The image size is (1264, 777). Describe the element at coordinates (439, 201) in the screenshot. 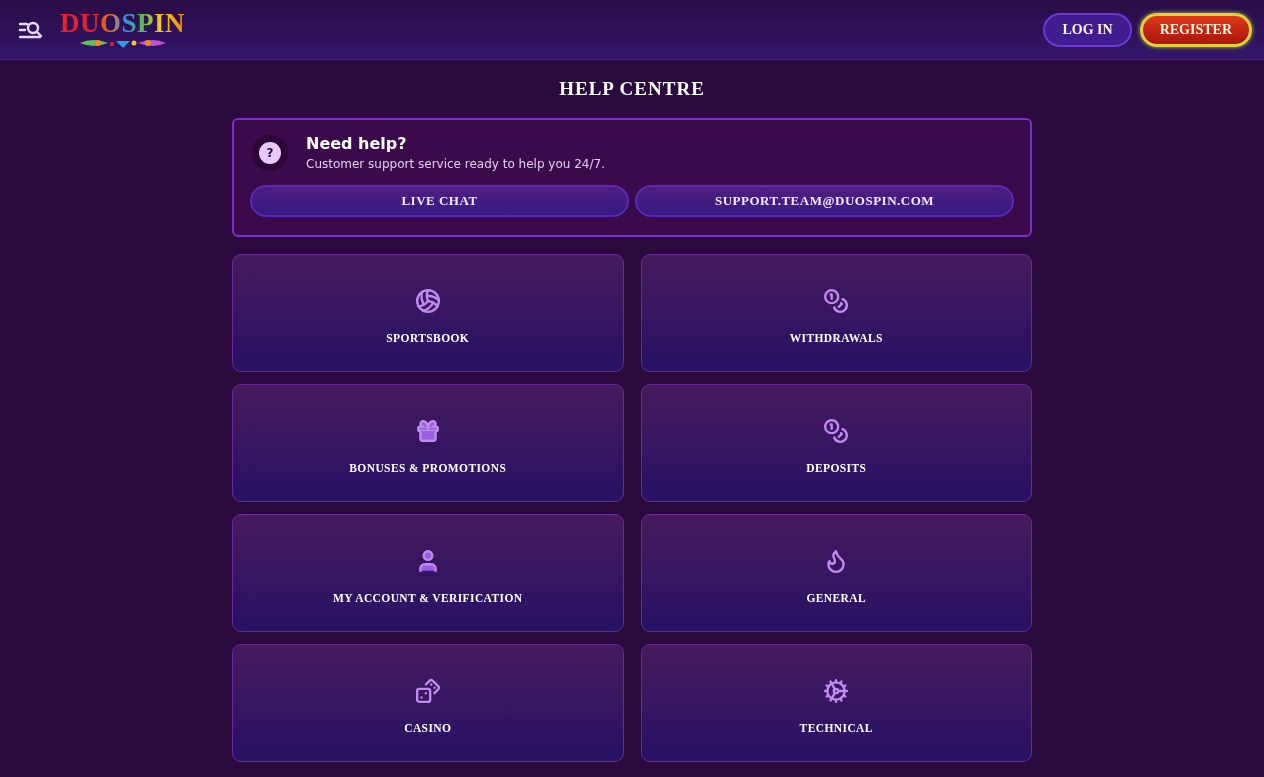

I see `support-button: LIVE CHAT` at that location.